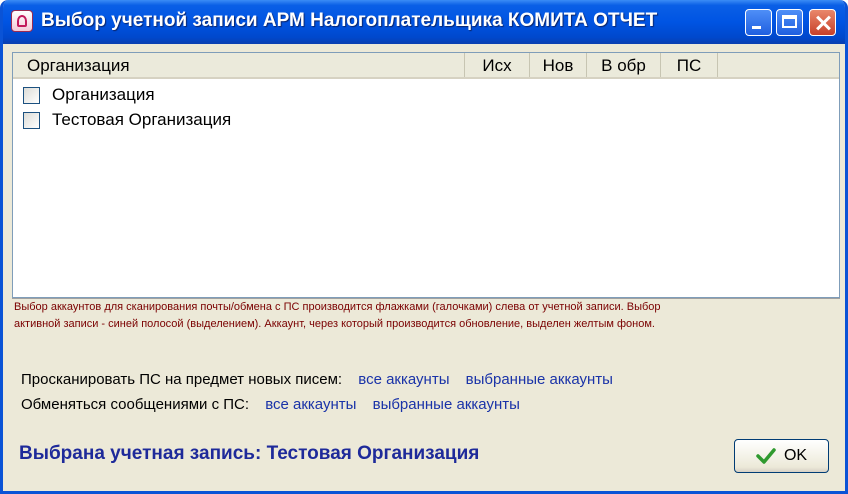 This screenshot has height=494, width=848. Describe the element at coordinates (142, 119) in the screenshot. I see `account-name: Тестовая Организация` at that location.